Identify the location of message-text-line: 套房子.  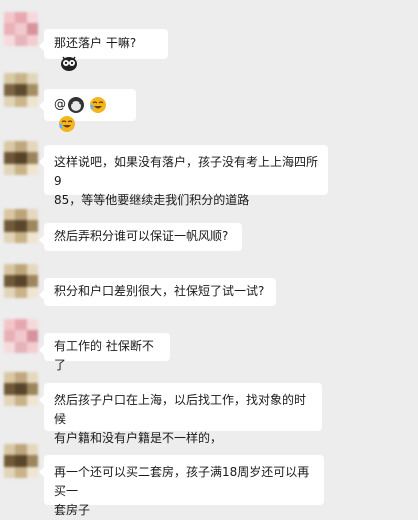
(72, 510).